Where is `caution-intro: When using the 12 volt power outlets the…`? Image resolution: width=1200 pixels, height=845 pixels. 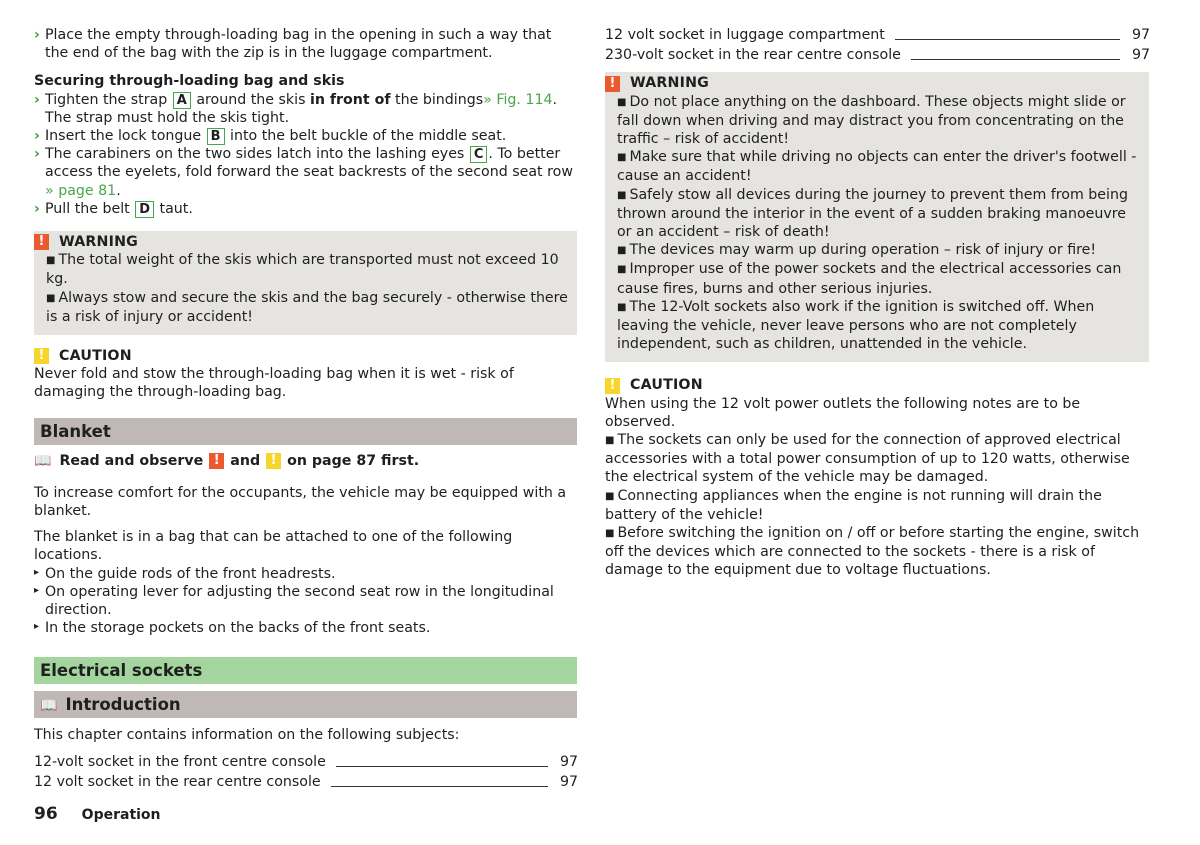 caution-intro: When using the 12 volt power outlets the… is located at coordinates (843, 412).